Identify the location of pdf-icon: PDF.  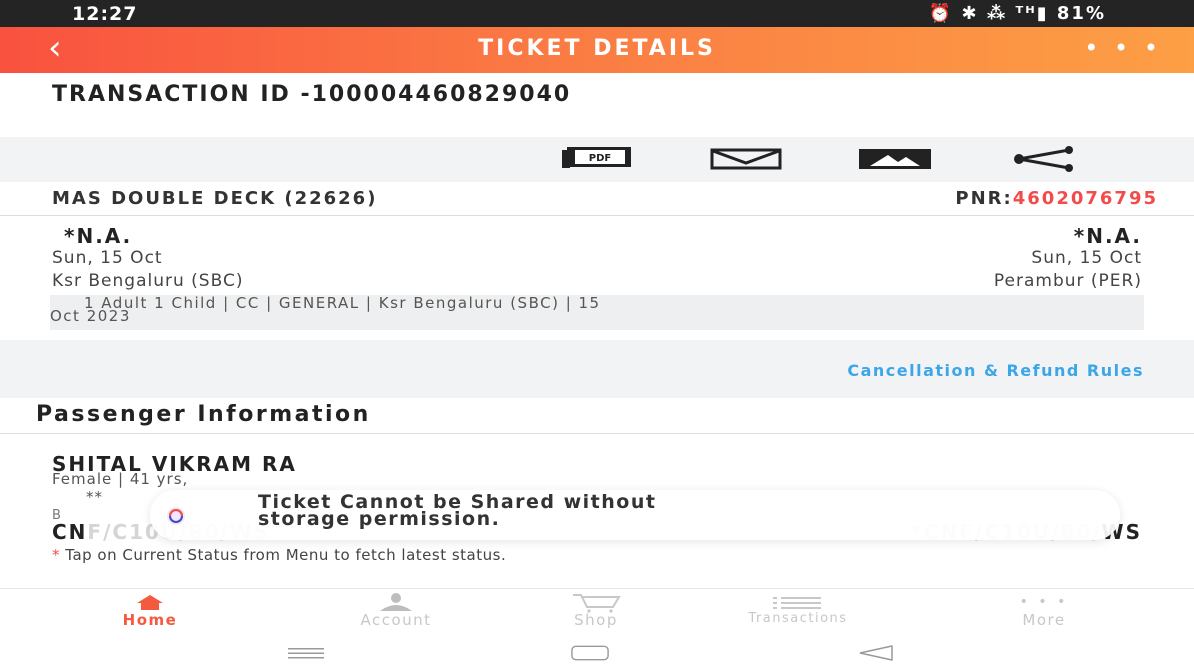
(598, 159).